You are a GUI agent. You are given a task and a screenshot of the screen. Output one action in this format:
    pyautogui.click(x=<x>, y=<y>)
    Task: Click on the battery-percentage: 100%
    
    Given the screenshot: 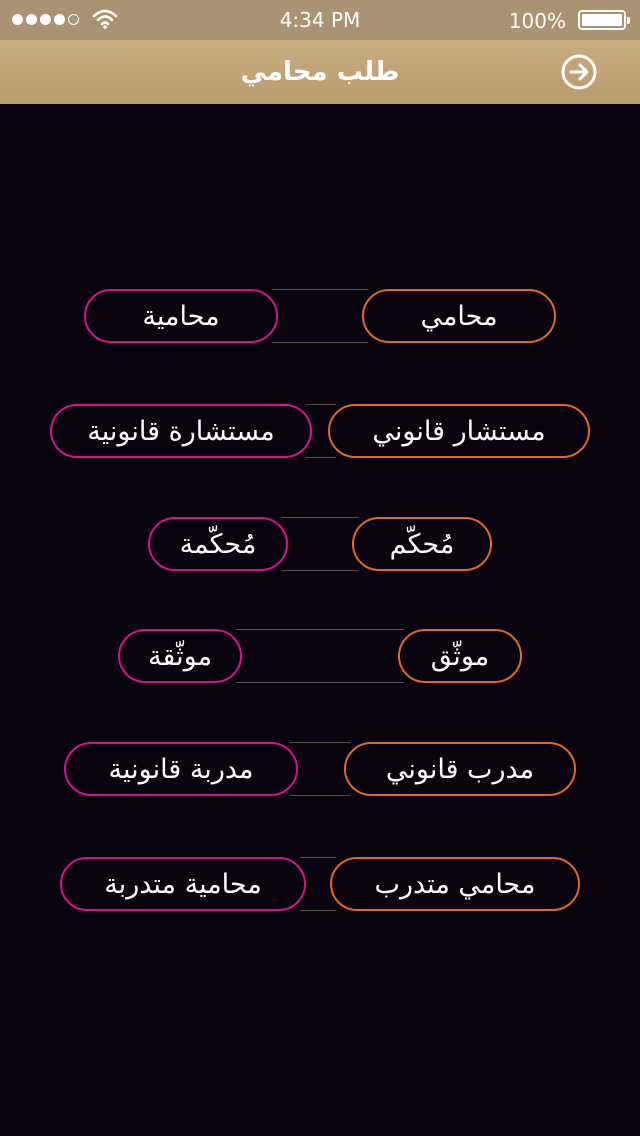 What is the action you would take?
    pyautogui.click(x=537, y=21)
    